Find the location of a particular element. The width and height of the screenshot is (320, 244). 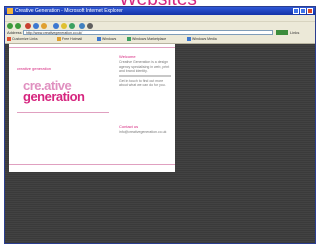

contact-block: Contact us info@creativegeneration.co.uk is located at coordinates (145, 129).